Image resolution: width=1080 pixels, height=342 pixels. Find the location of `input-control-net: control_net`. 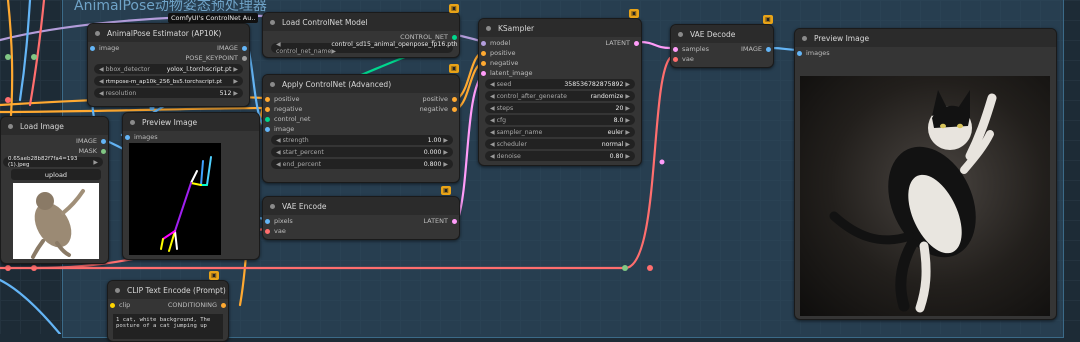

input-control-net: control_net is located at coordinates (287, 119).